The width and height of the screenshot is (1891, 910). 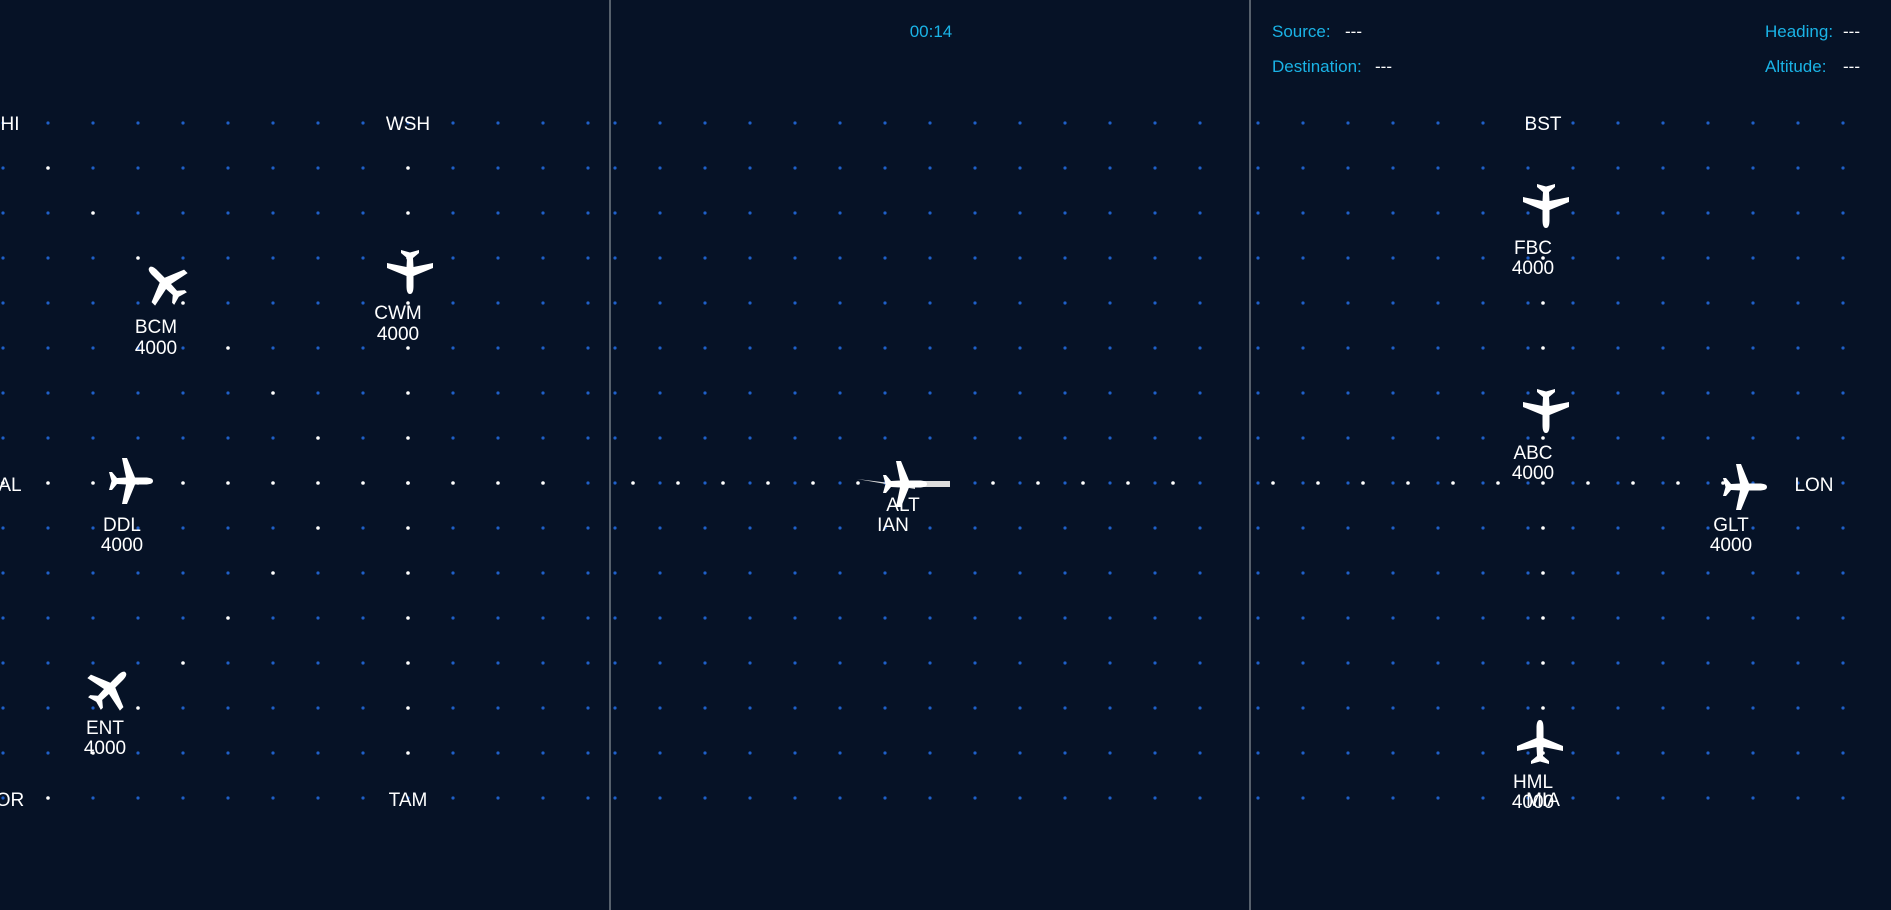 I want to click on waypoint-ian: IAN, so click(x=893, y=525).